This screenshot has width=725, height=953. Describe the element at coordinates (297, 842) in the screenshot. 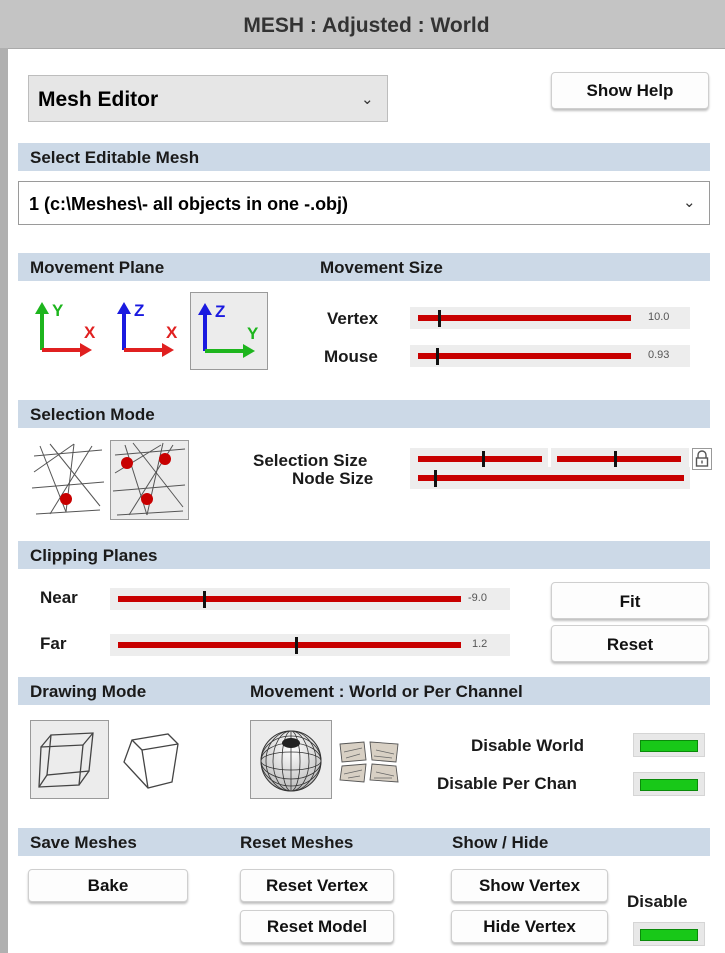

I see `reset-meshes-header: Reset Meshes` at that location.